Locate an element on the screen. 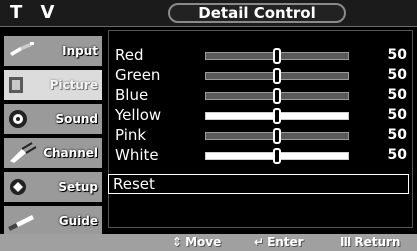  sidebar-item-label: Sound is located at coordinates (76, 119).